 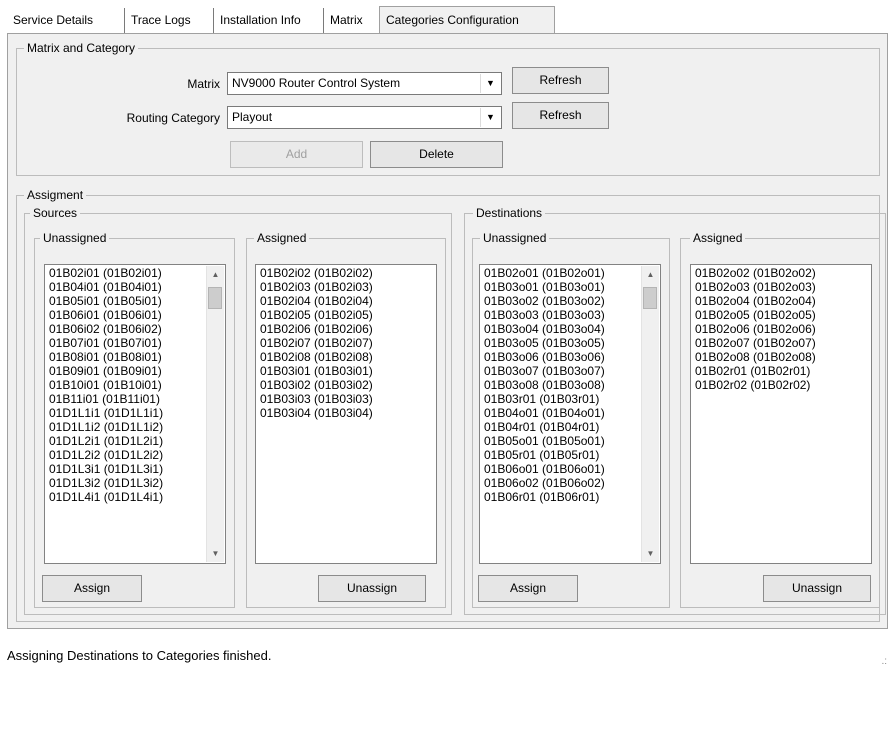 What do you see at coordinates (252, 117) in the screenshot?
I see `routing-category-value: Playout` at bounding box center [252, 117].